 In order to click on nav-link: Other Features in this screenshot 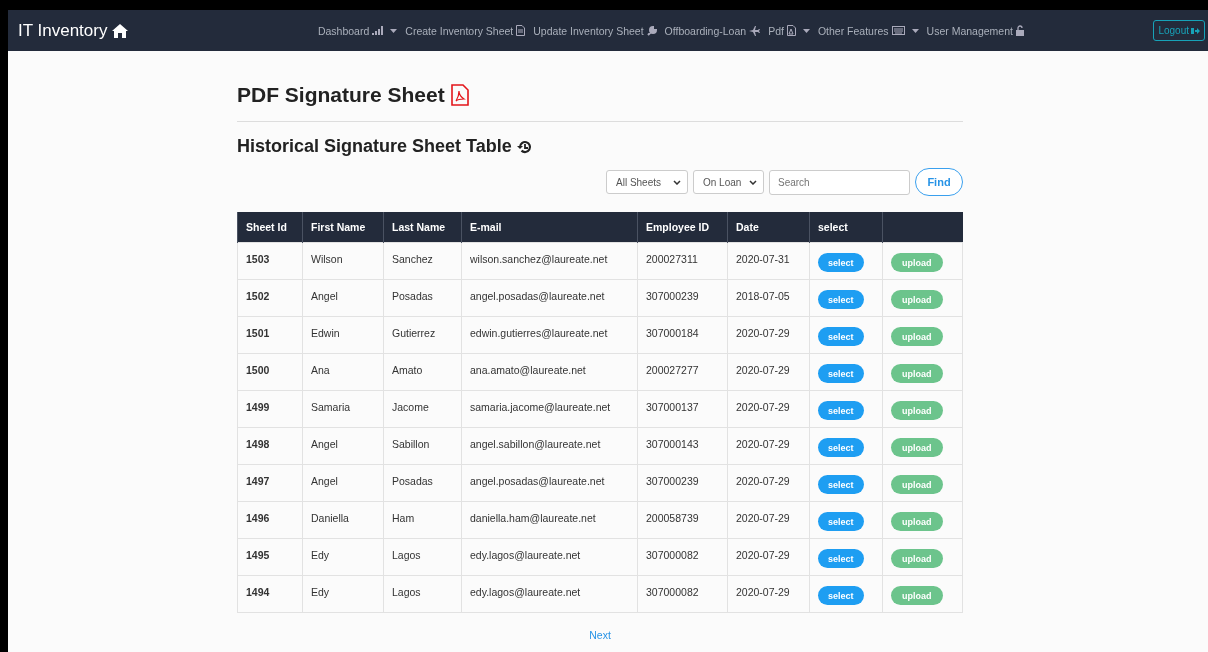, I will do `click(868, 30)`.